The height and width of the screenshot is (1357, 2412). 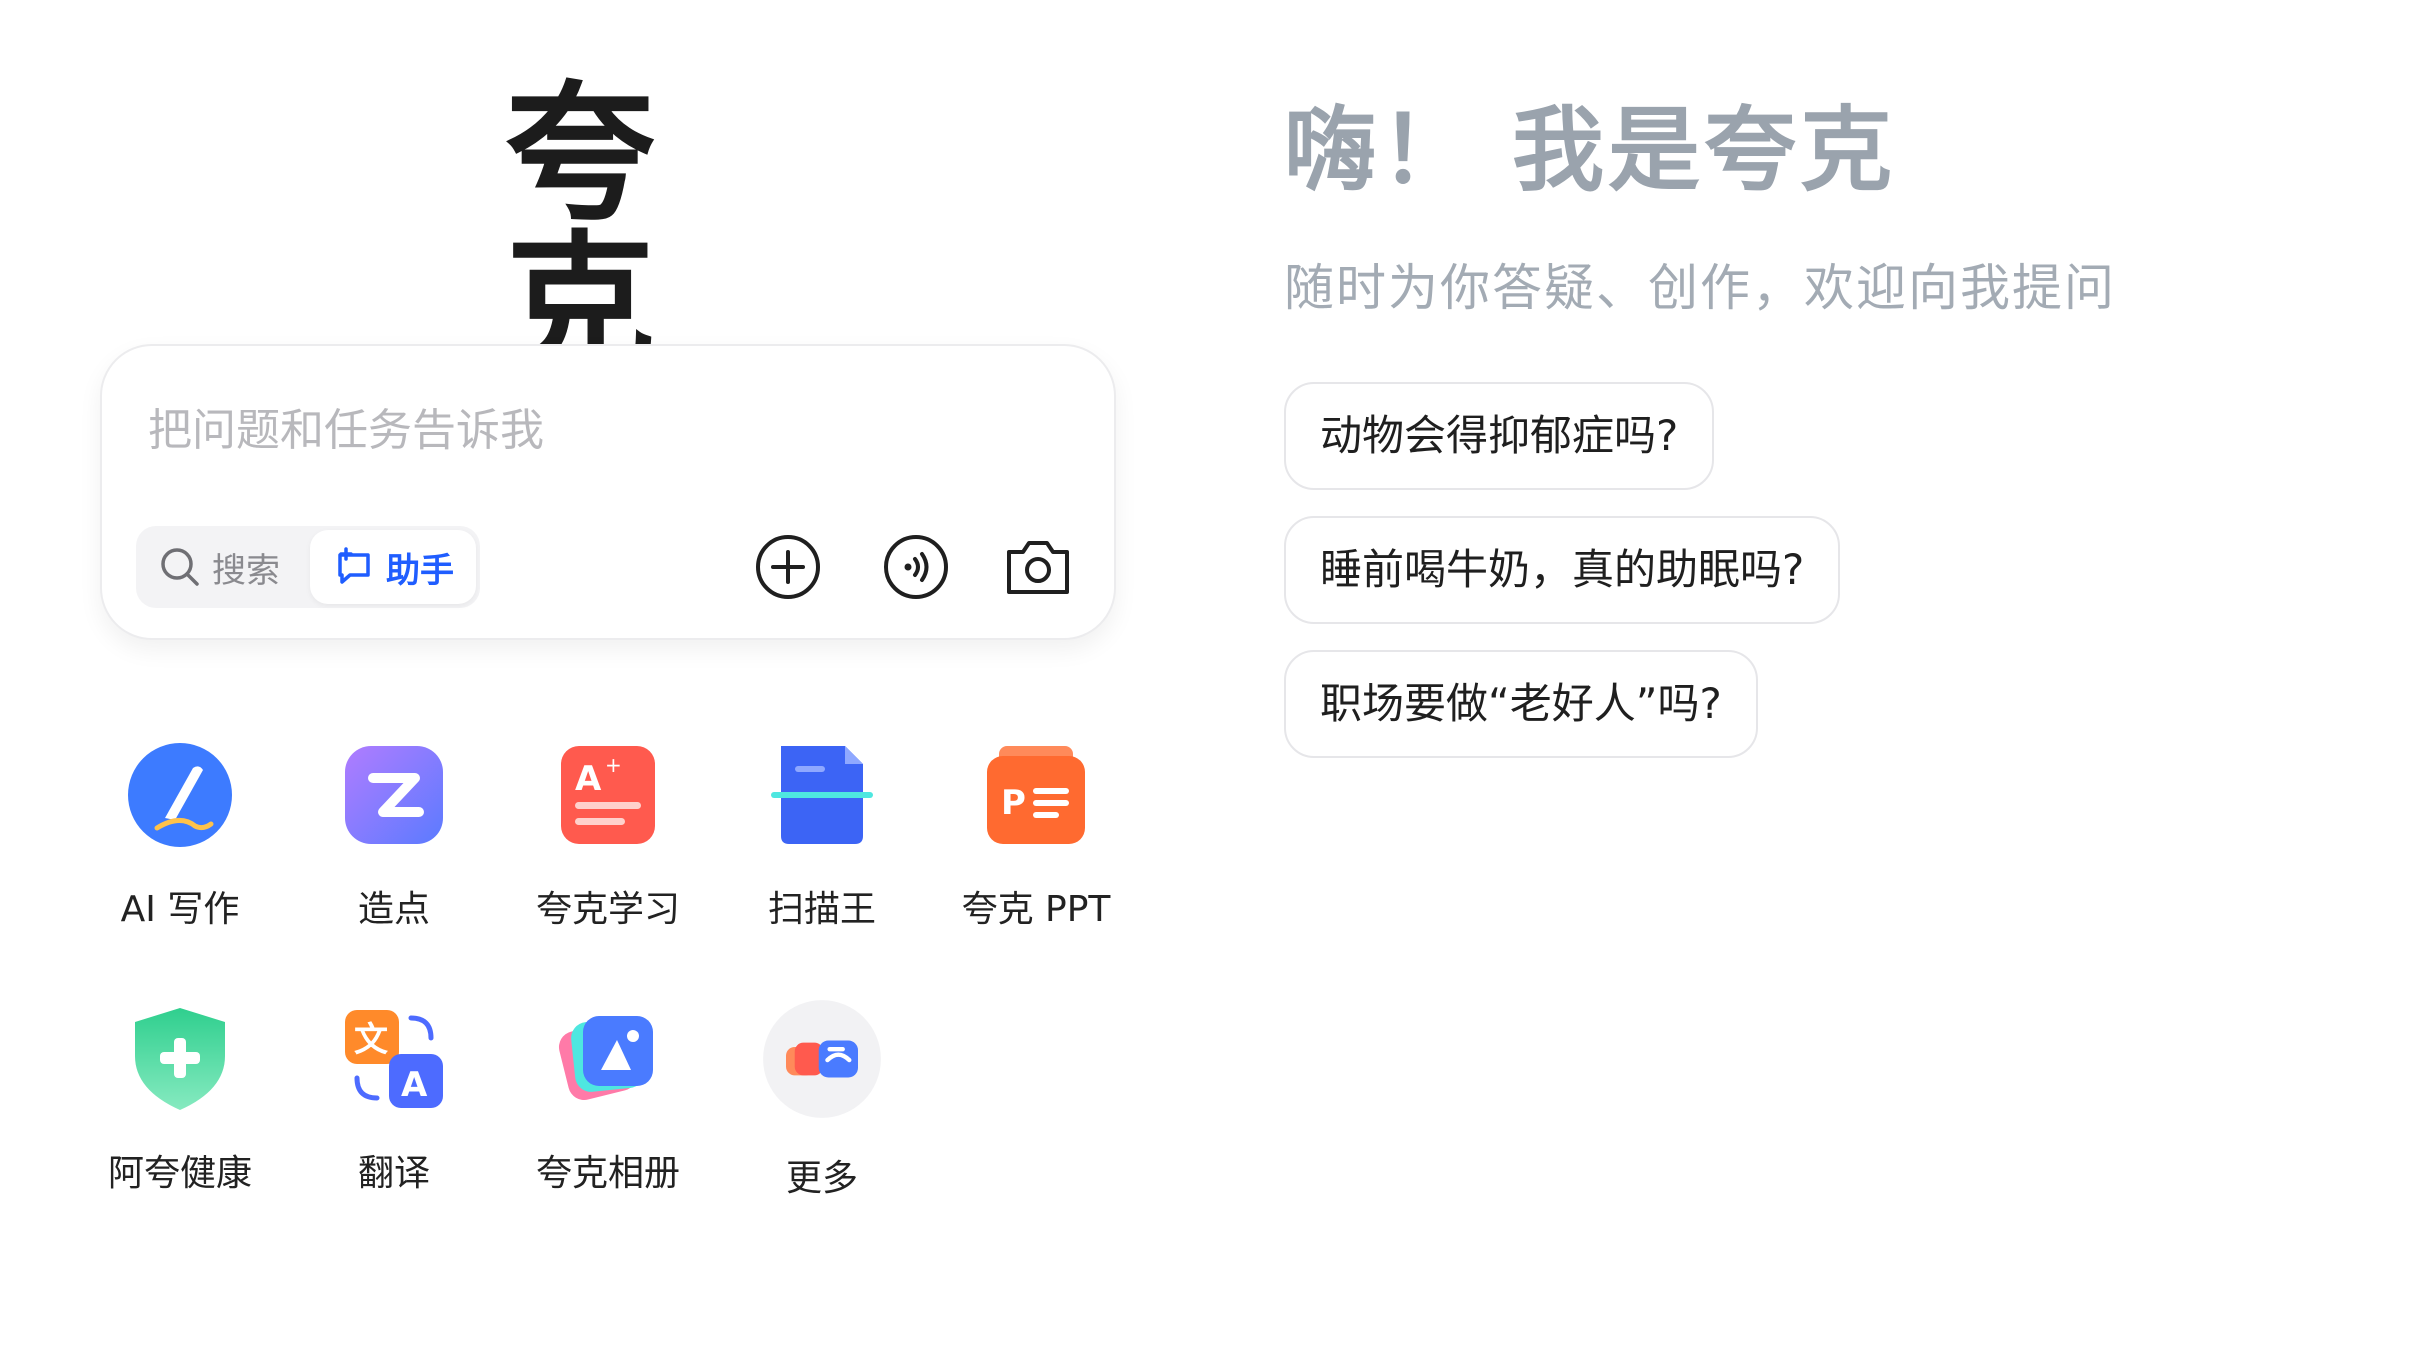 What do you see at coordinates (822, 1059) in the screenshot?
I see `more-apps-icon` at bounding box center [822, 1059].